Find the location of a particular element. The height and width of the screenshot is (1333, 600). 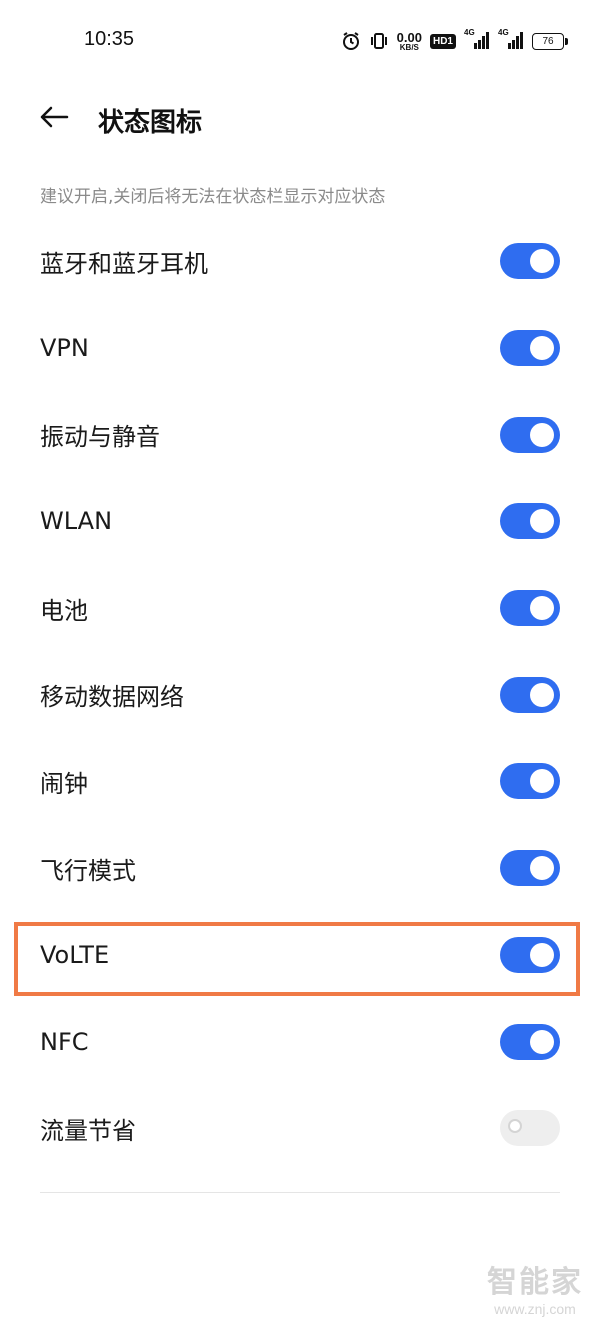

setting-row-data-saver: 流量节省 is located at coordinates (300, 1128).